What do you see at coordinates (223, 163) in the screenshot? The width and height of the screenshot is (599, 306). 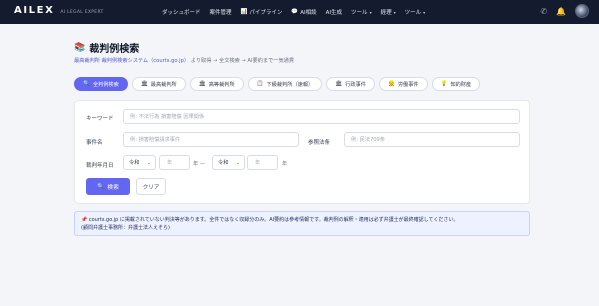 I see `era-to-value: 令和` at bounding box center [223, 163].